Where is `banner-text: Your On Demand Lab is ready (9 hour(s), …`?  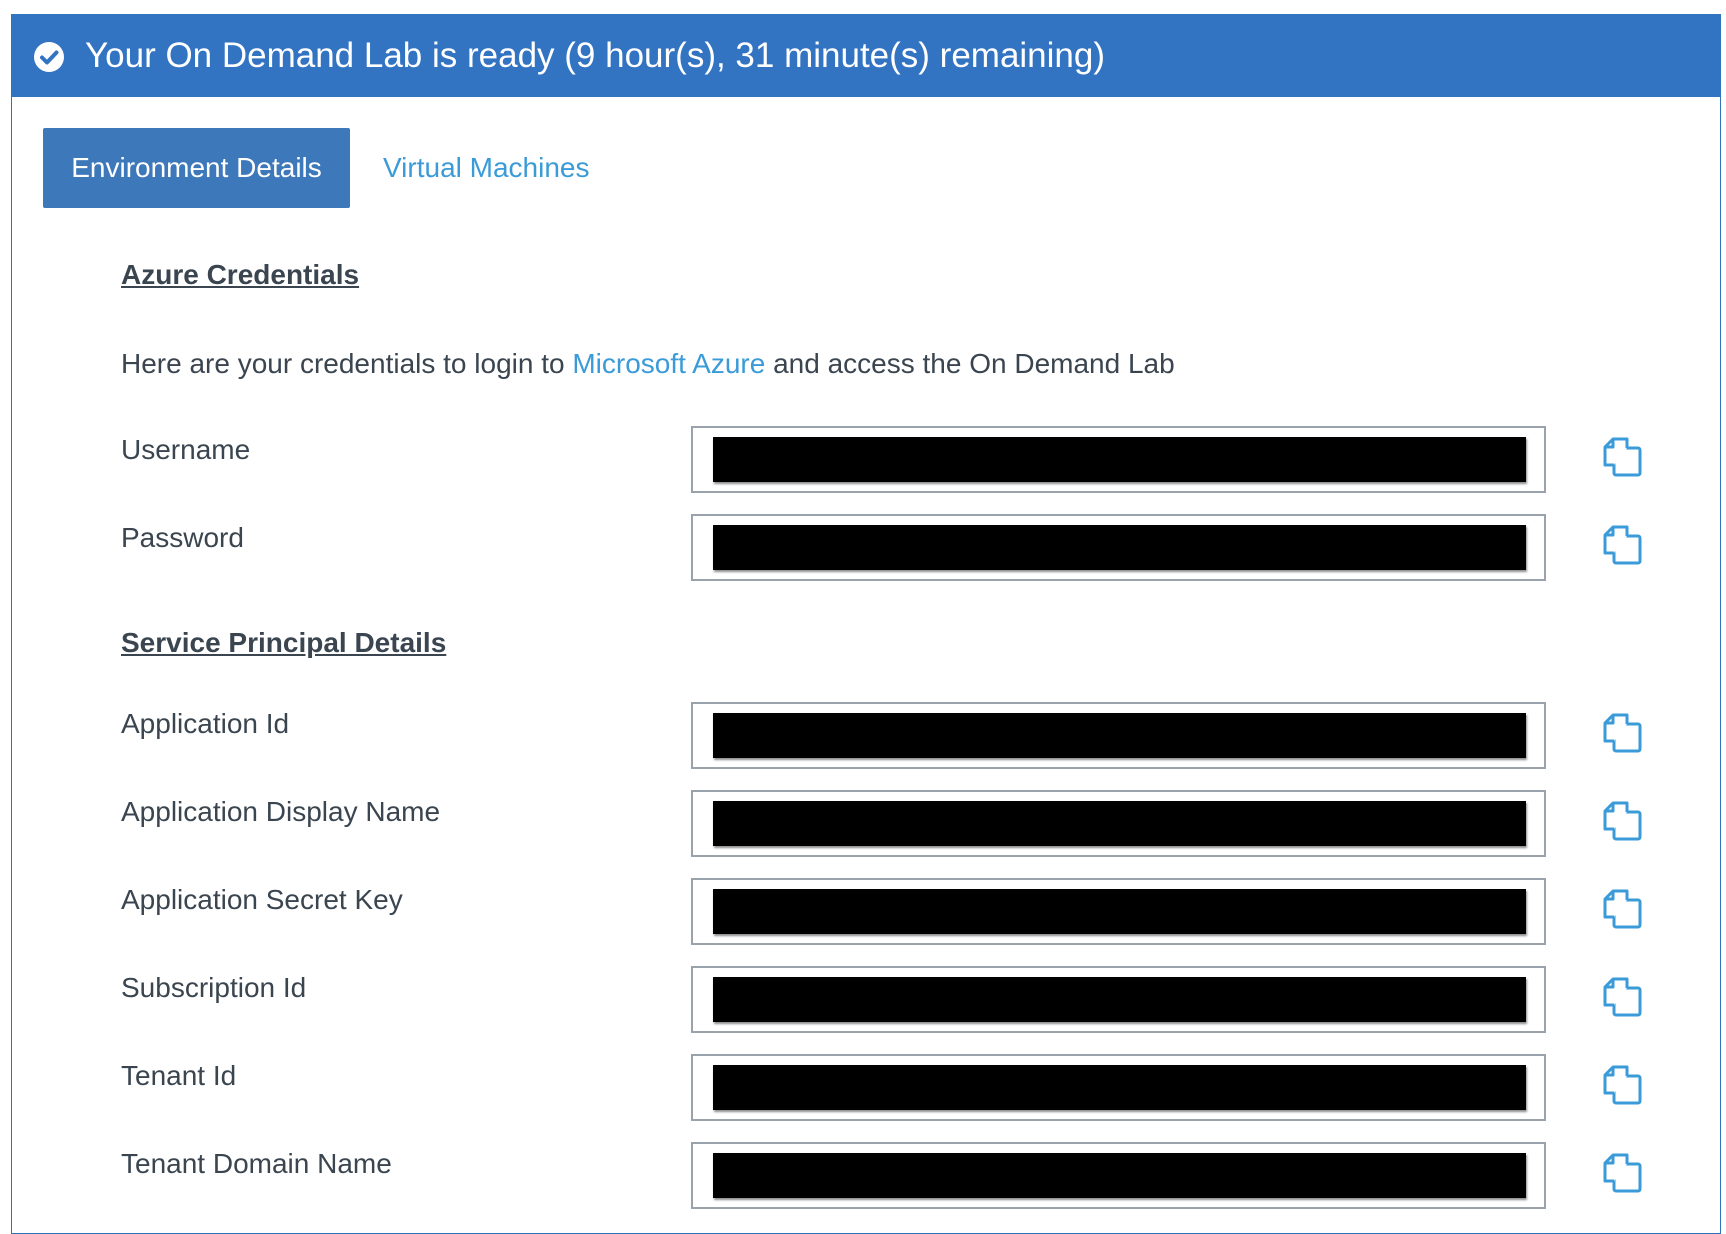
banner-text: Your On Demand Lab is ready (9 hour(s), … is located at coordinates (595, 55).